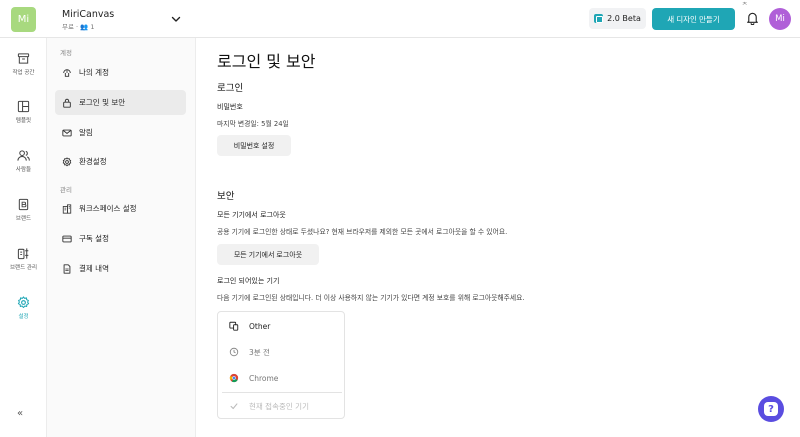 The image size is (800, 437). What do you see at coordinates (23, 219) in the screenshot?
I see `rail-label: 브랜드` at bounding box center [23, 219].